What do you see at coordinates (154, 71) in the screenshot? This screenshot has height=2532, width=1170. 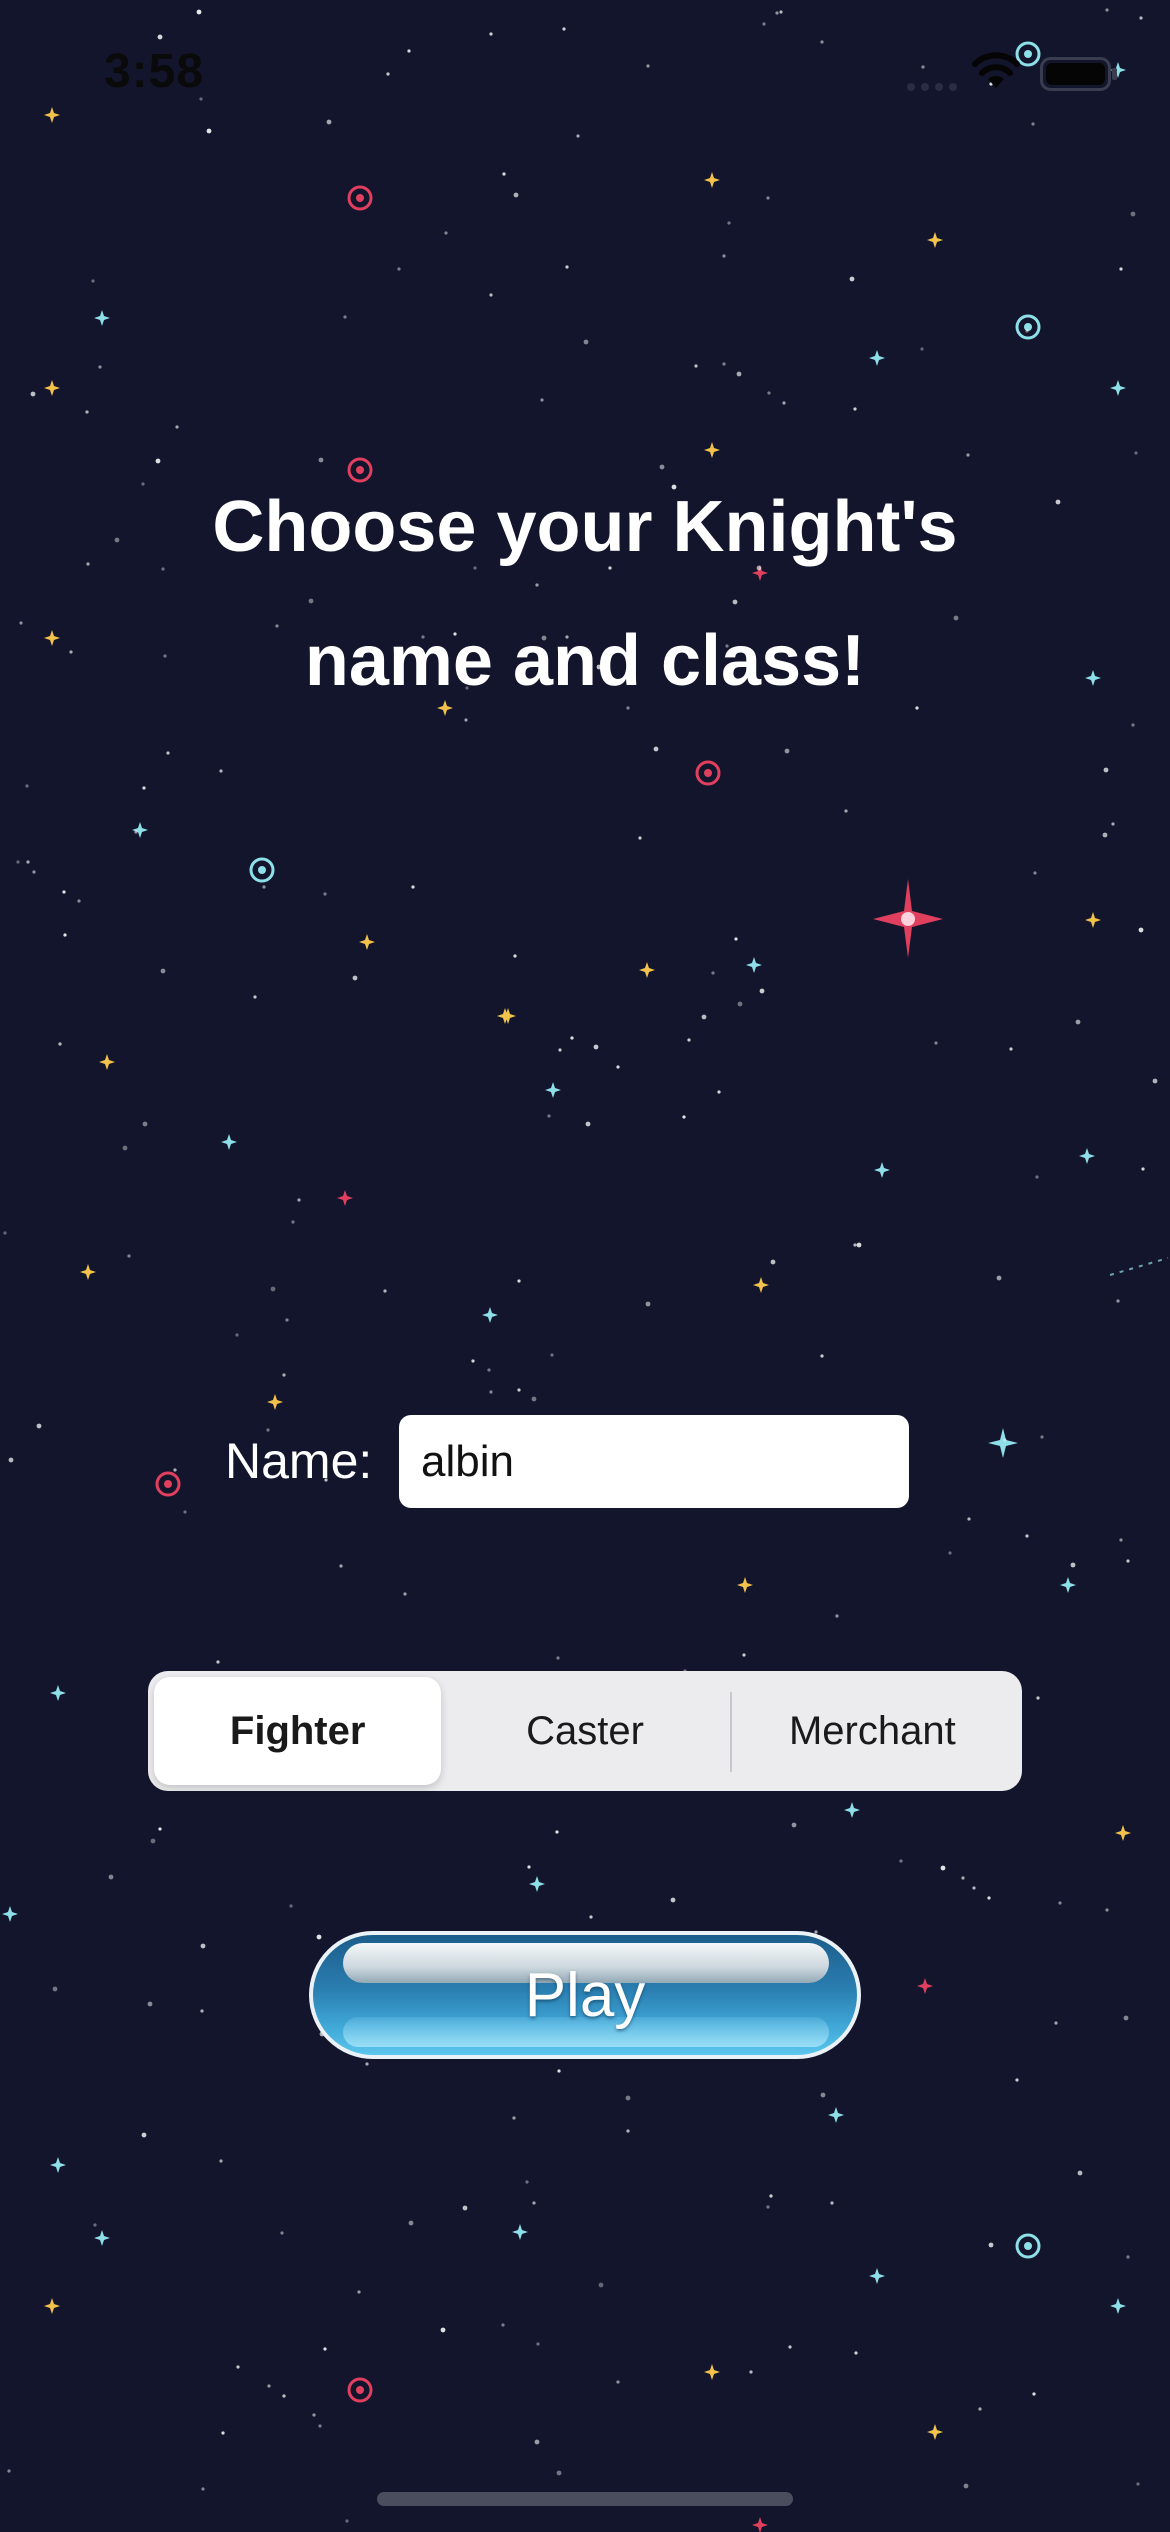 I see `status-time: 3:58` at bounding box center [154, 71].